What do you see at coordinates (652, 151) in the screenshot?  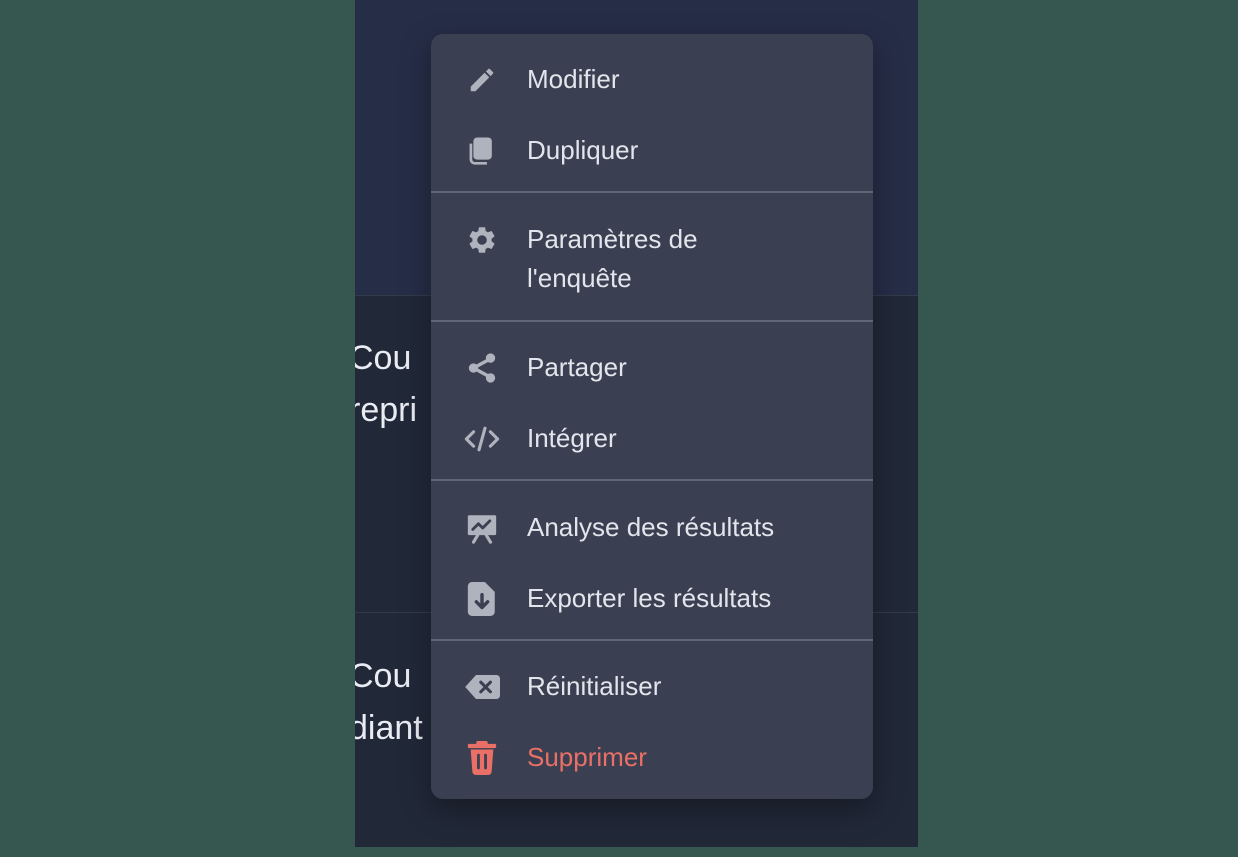 I see `menu-item-dupliquer: Dupliquer` at bounding box center [652, 151].